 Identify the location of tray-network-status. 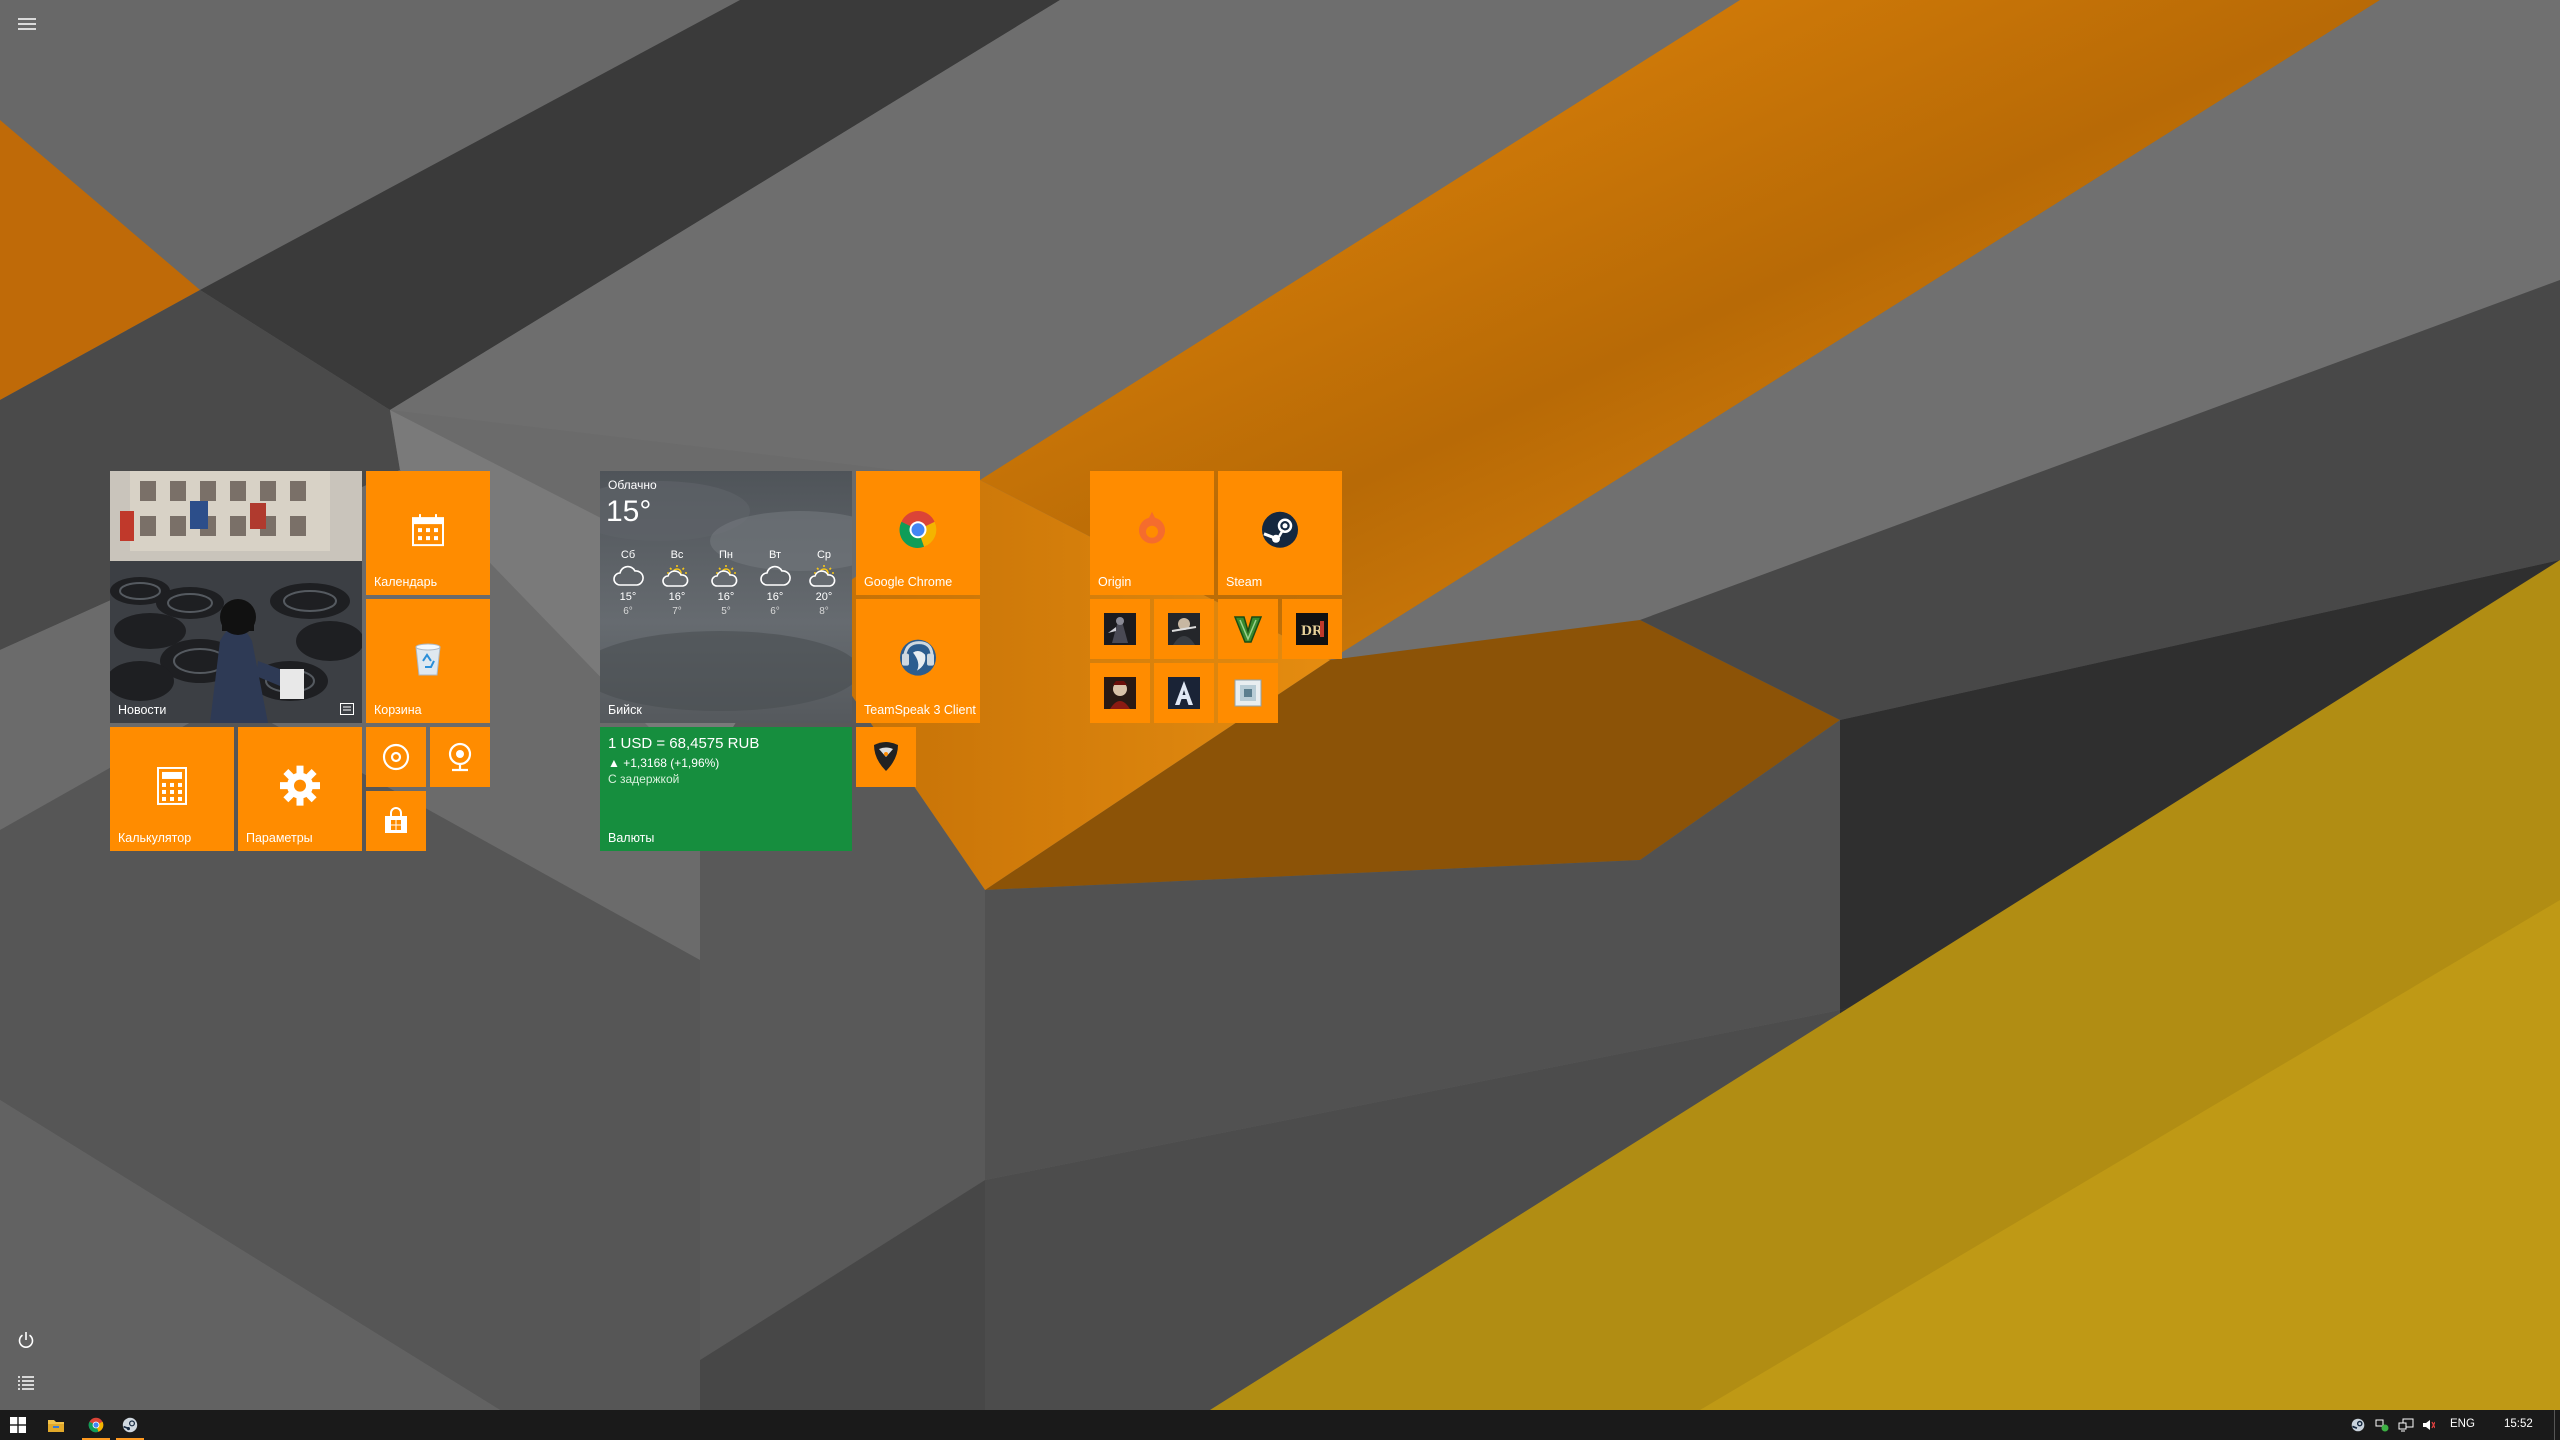
(2382, 1425).